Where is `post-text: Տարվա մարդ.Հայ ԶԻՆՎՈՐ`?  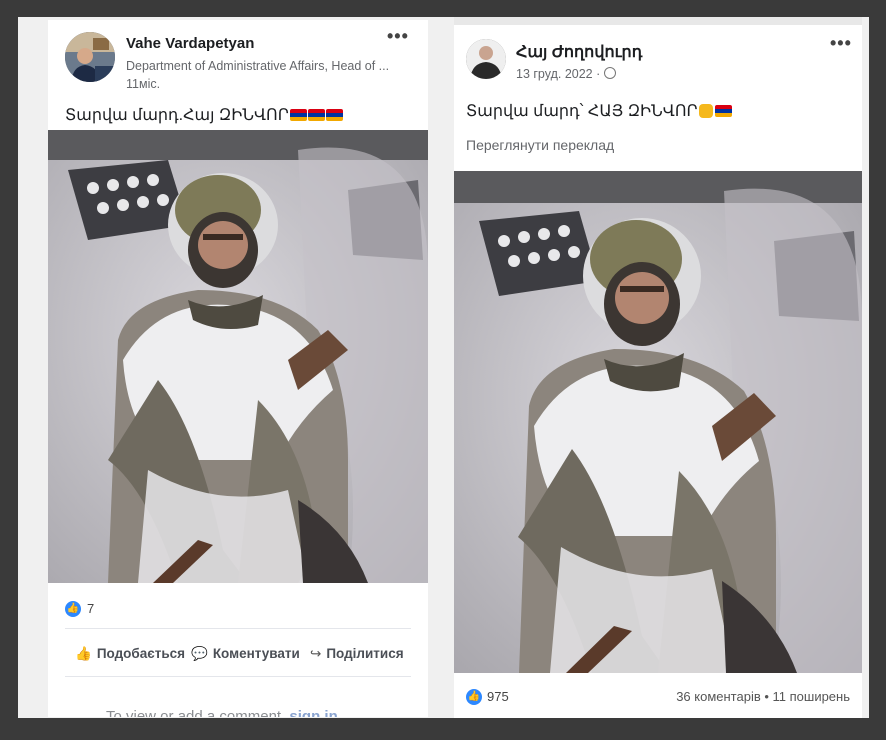
post-text: Տարվա մարդ.Հայ ԶԻՆՎՈՐ is located at coordinates (204, 115).